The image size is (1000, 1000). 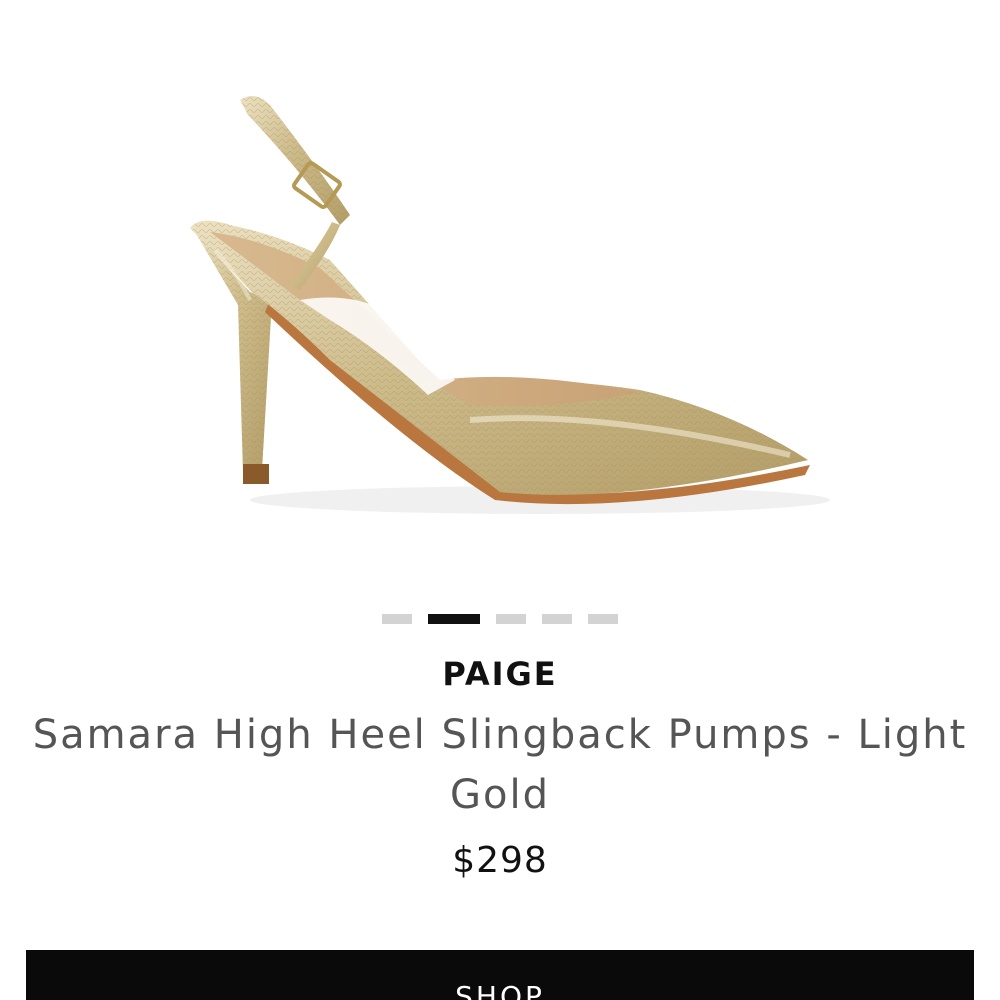 What do you see at coordinates (454, 619) in the screenshot?
I see `carousel-dot-2-active` at bounding box center [454, 619].